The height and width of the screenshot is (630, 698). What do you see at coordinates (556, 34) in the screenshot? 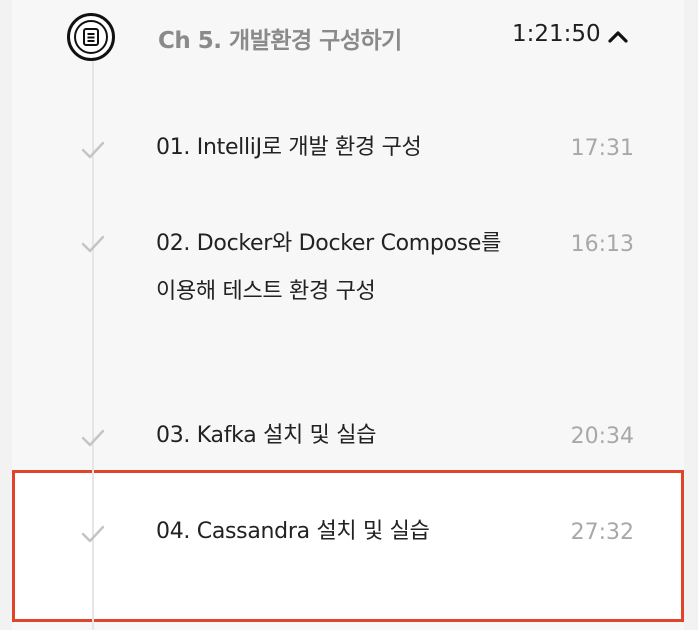
I see `chapter-duration: 1:21:50` at bounding box center [556, 34].